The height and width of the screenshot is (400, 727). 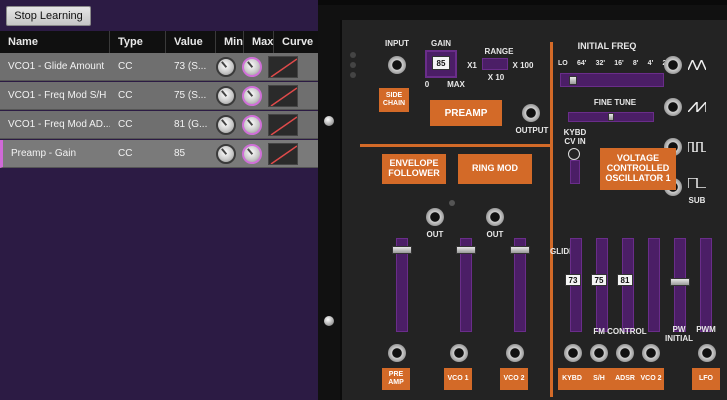 I want to click on input-jack, so click(x=397, y=65).